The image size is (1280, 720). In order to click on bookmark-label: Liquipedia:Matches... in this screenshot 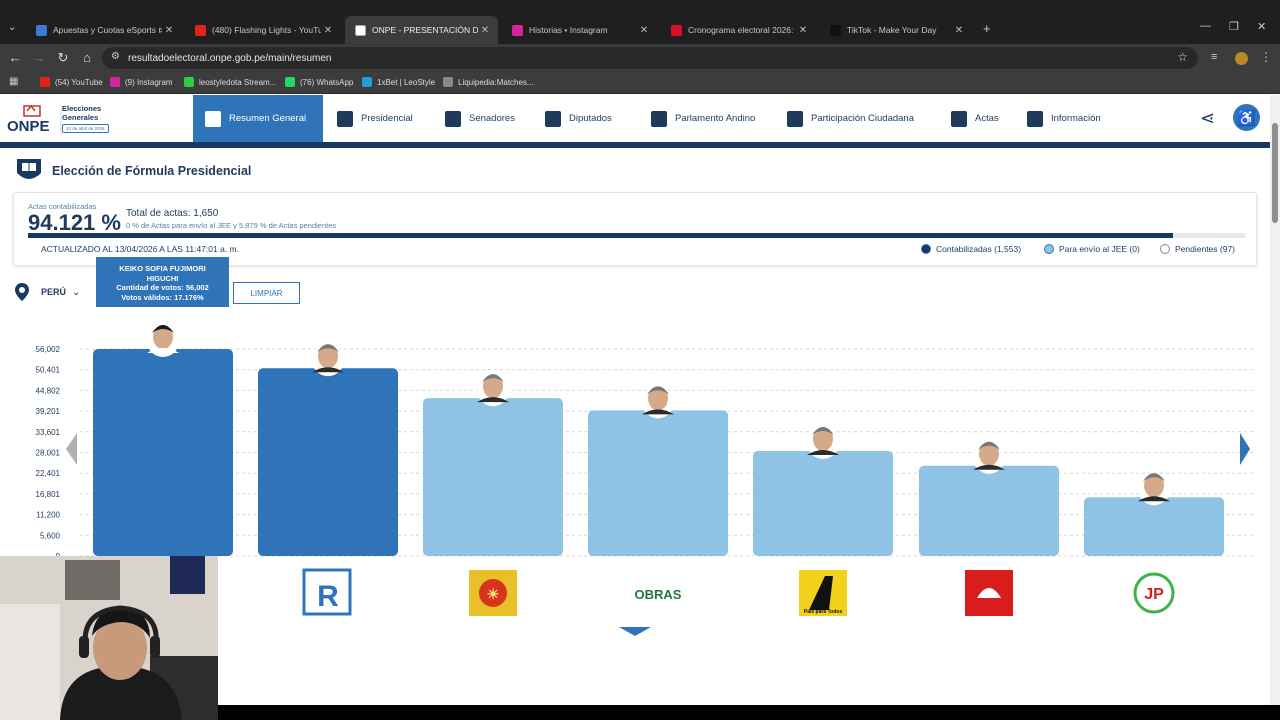, I will do `click(496, 82)`.